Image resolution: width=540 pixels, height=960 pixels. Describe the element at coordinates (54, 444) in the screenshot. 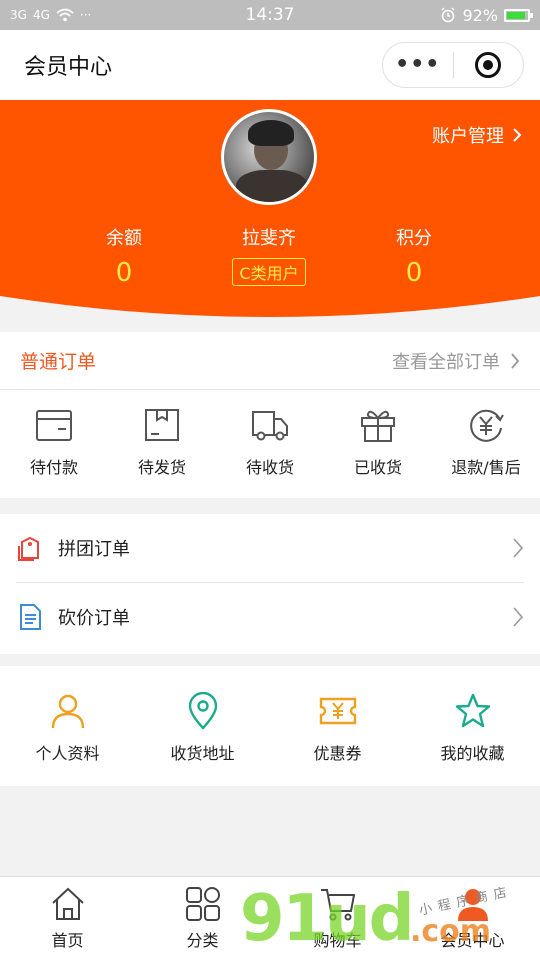

I see `order-status-pending-payment: 待付款` at that location.